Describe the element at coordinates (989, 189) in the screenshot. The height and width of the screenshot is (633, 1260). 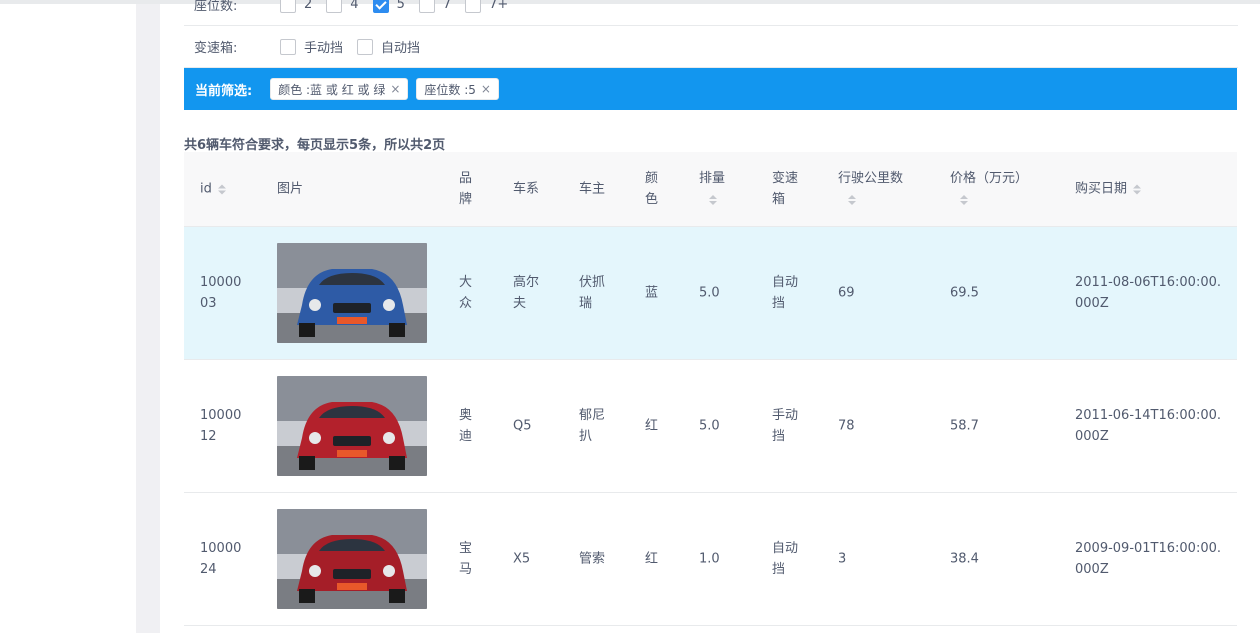
I see `header-price: 价格（万元）` at that location.